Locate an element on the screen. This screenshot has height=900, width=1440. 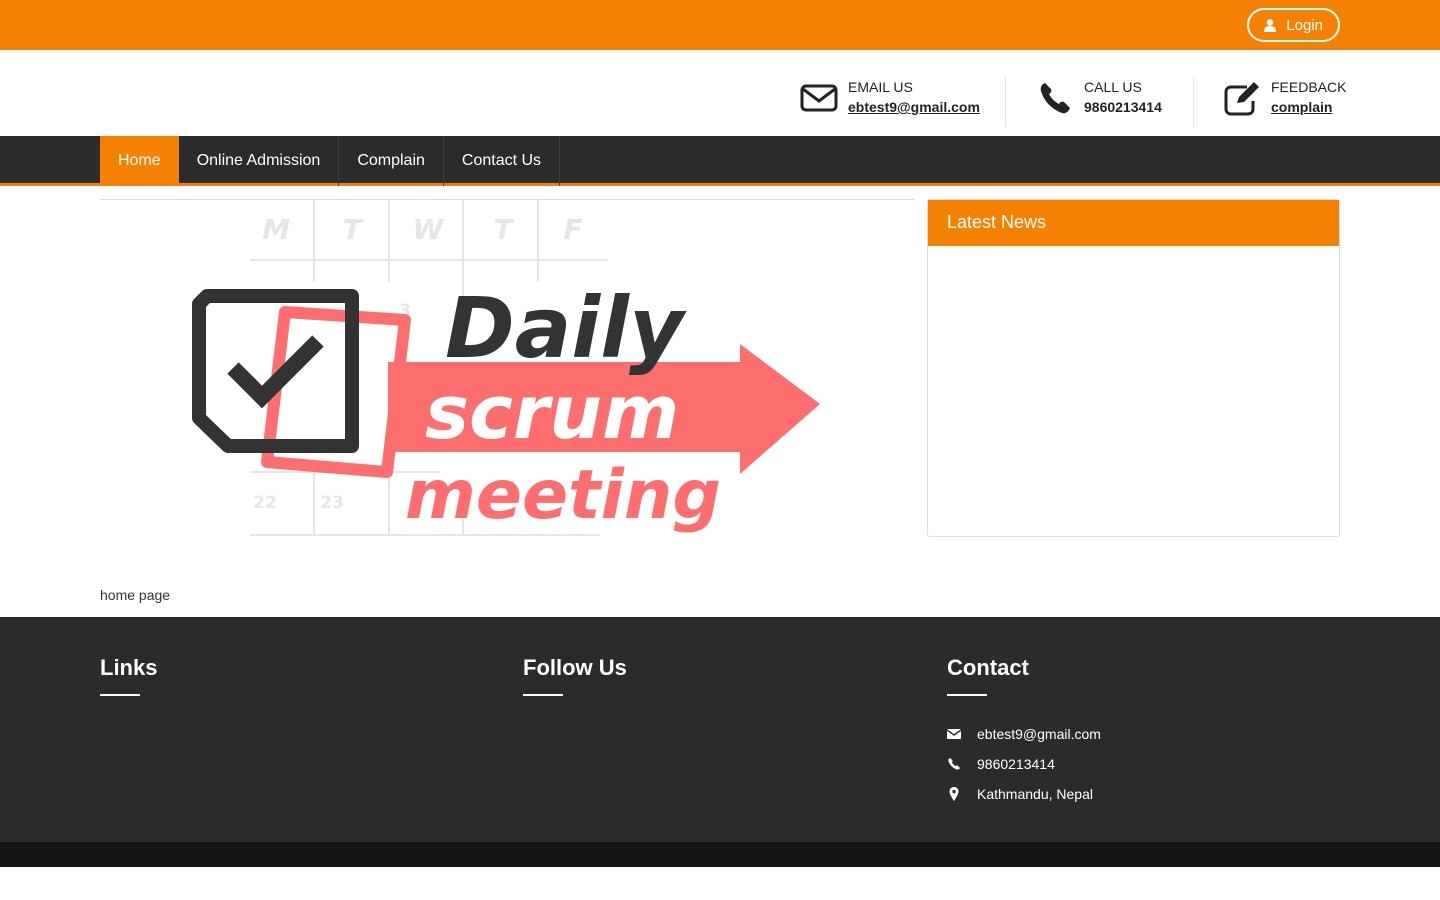
email-us-block: EMAIL US ebtest9@gmail.com is located at coordinates (890, 97).